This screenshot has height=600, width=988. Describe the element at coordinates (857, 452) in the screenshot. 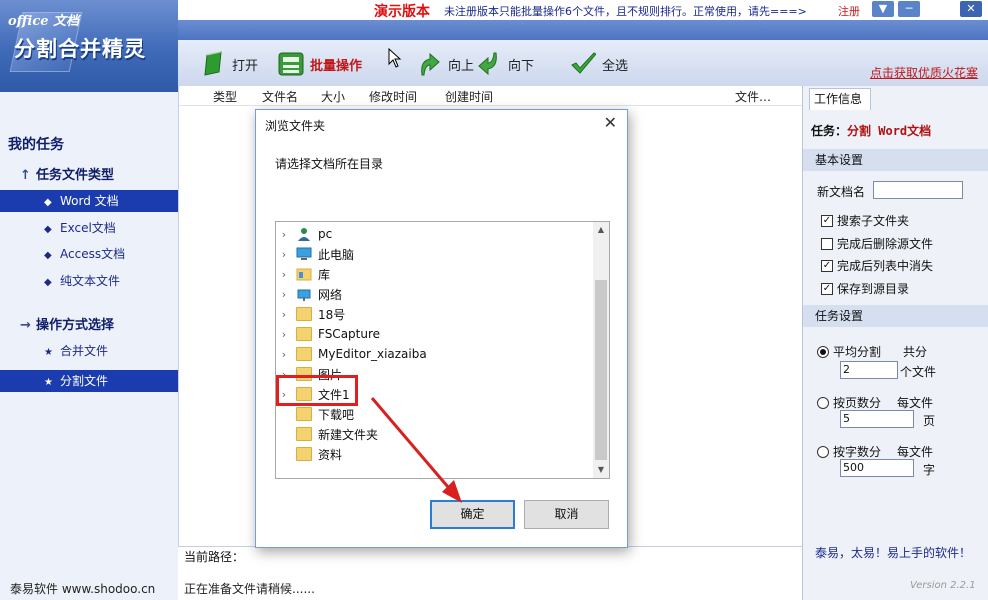

I see `radio-label: 按字数分` at that location.